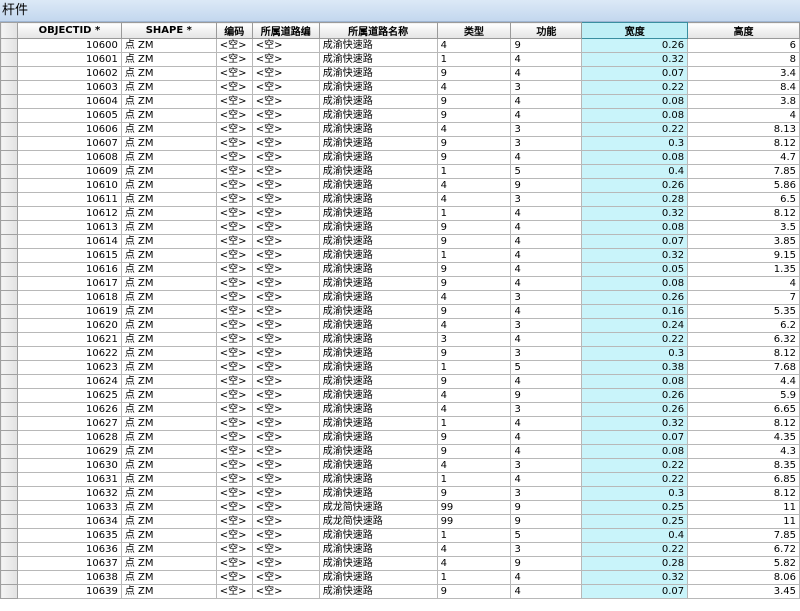 The width and height of the screenshot is (800, 611). Describe the element at coordinates (474, 339) in the screenshot. I see `cell-type: 3` at that location.